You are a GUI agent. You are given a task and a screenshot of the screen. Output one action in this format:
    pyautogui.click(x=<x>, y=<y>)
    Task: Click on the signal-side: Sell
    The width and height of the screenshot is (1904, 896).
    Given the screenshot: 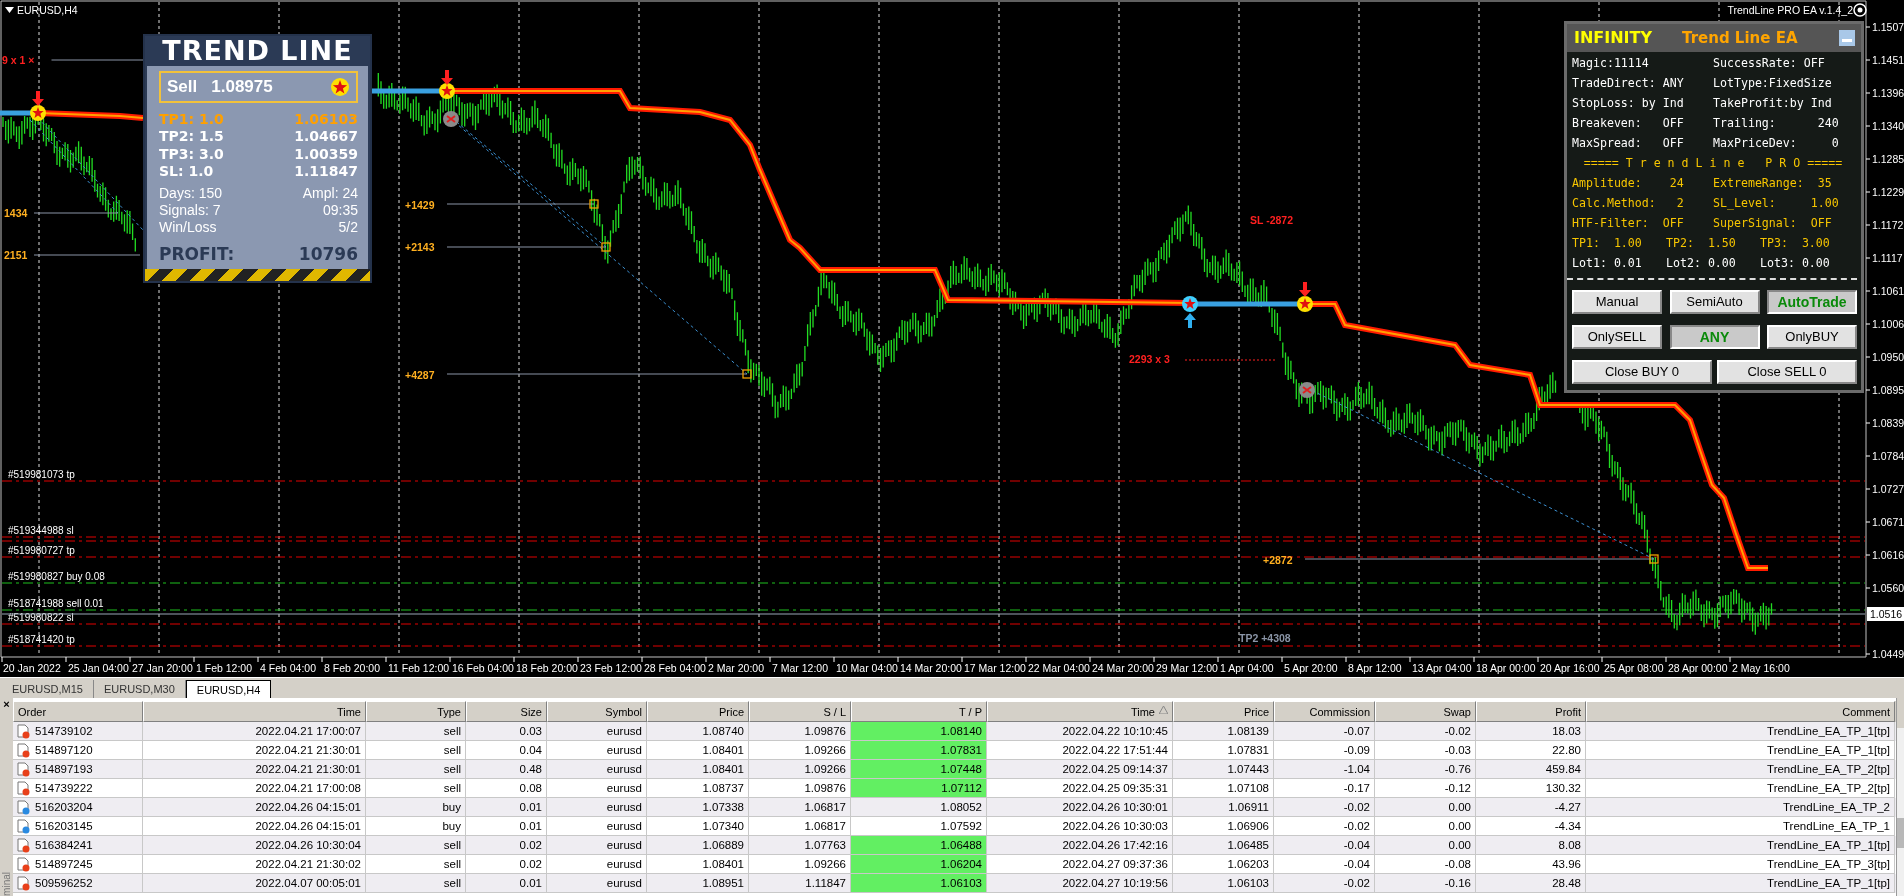 What is the action you would take?
    pyautogui.click(x=182, y=87)
    